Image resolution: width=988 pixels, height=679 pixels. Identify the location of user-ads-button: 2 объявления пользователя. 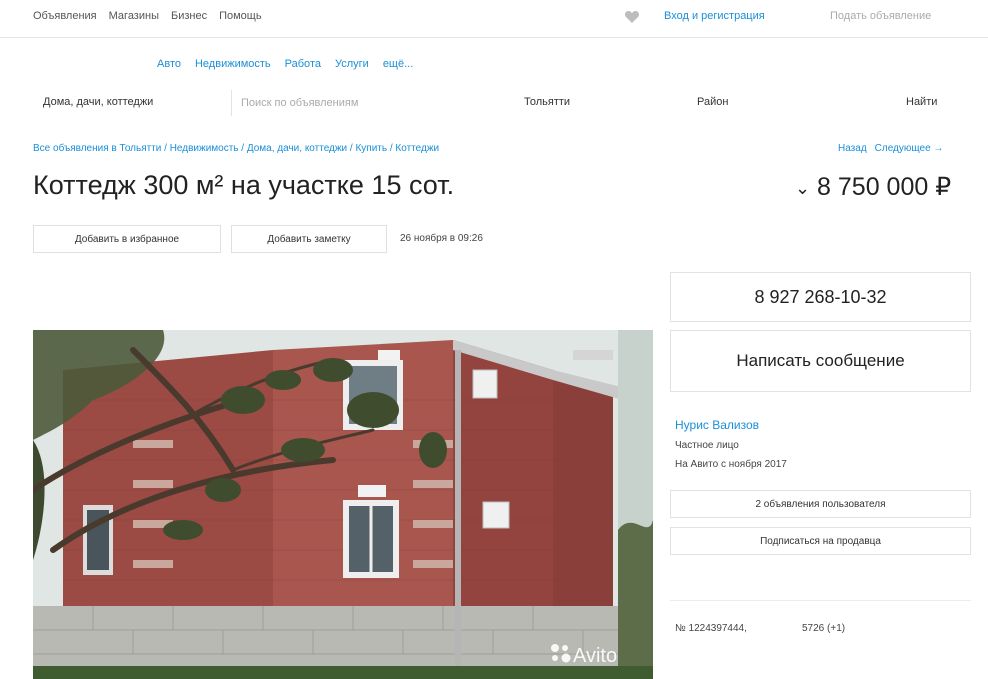
(820, 504).